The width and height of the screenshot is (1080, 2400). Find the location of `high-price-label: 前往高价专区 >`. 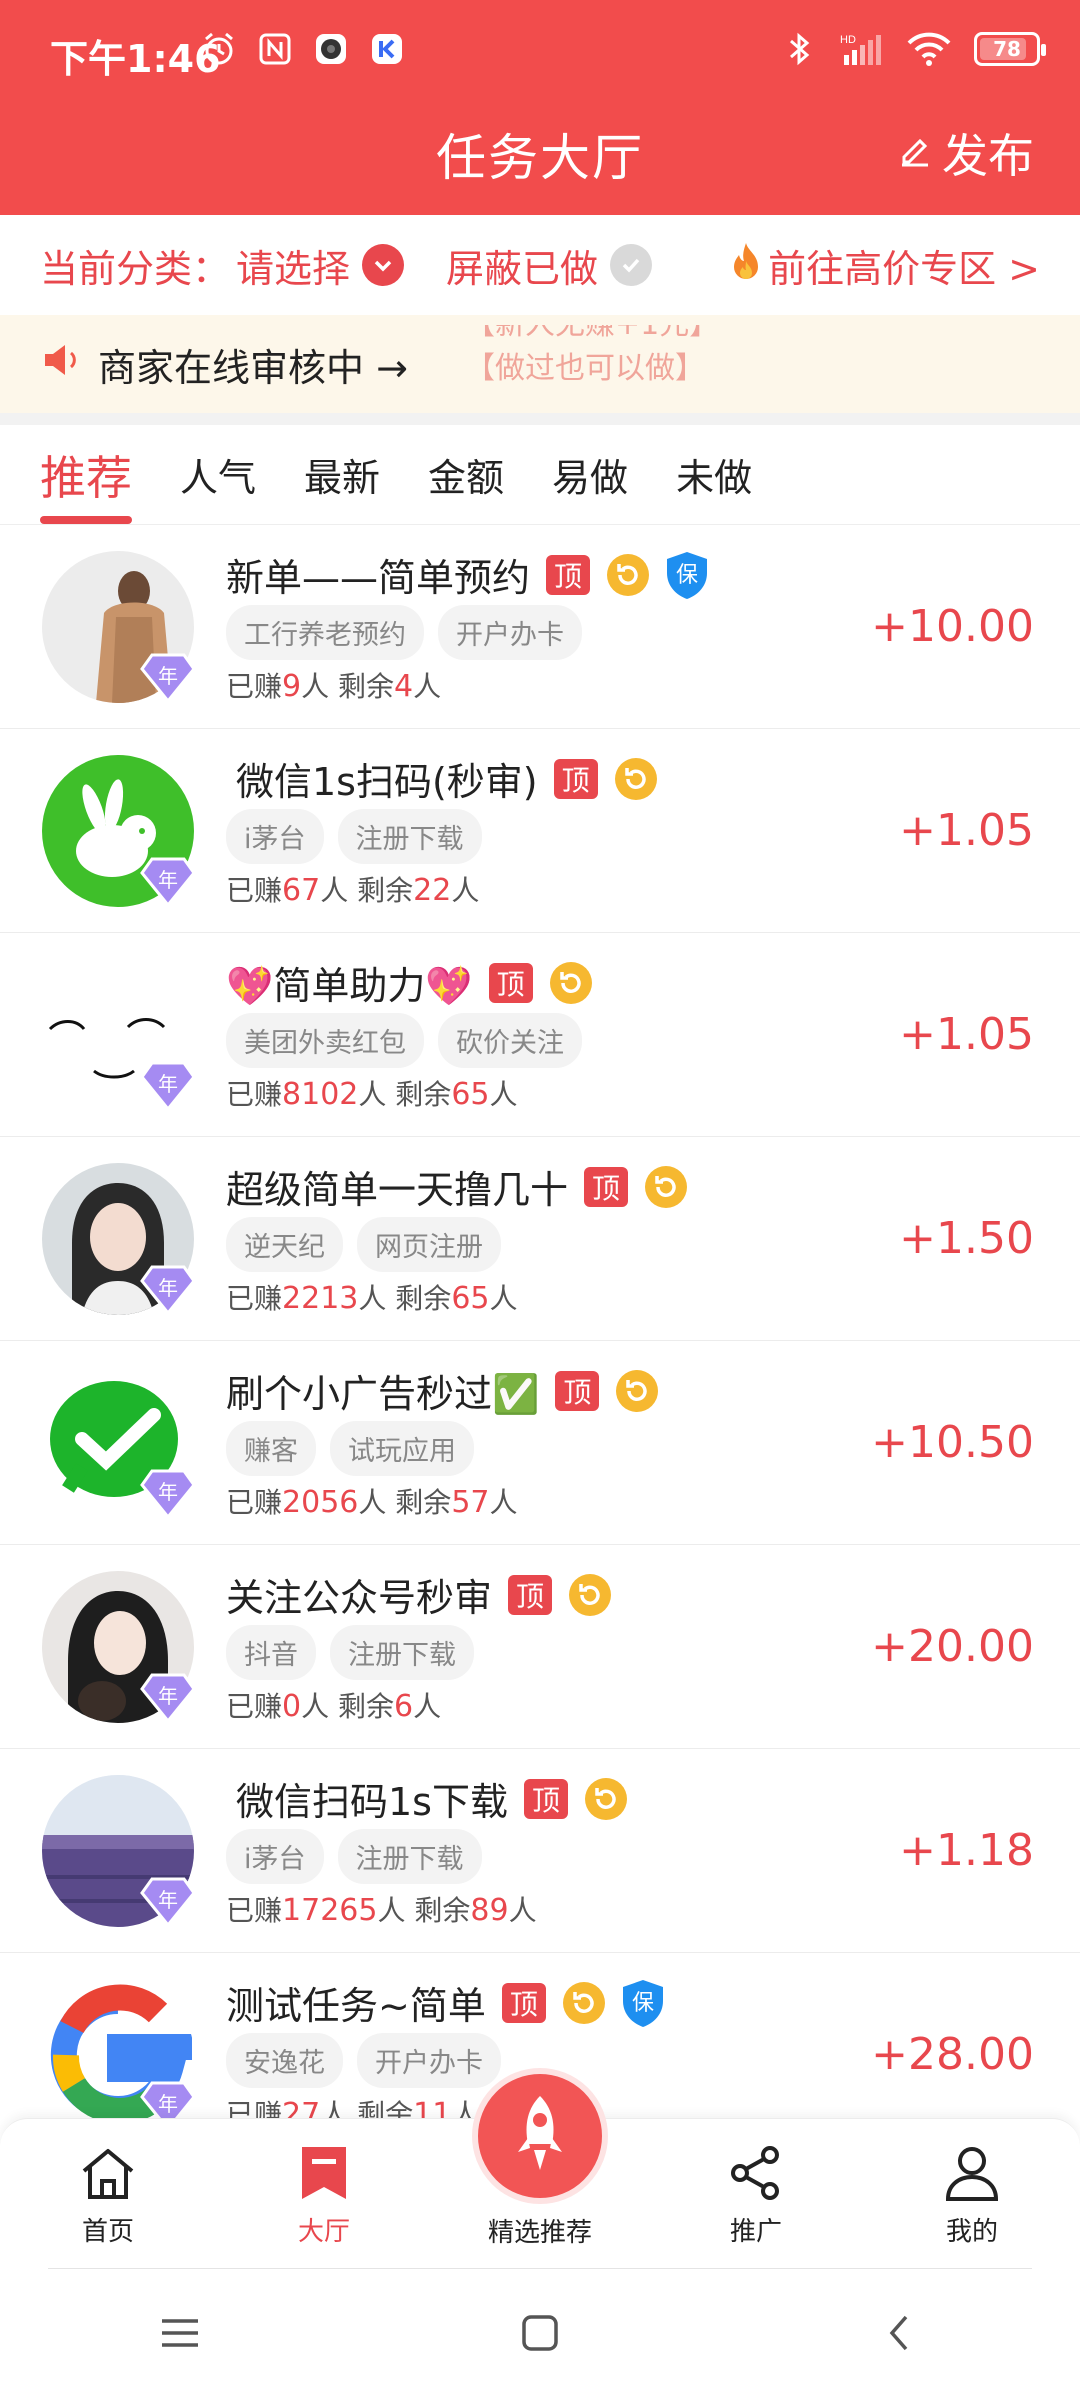

high-price-label: 前往高价专区 > is located at coordinates (904, 268).